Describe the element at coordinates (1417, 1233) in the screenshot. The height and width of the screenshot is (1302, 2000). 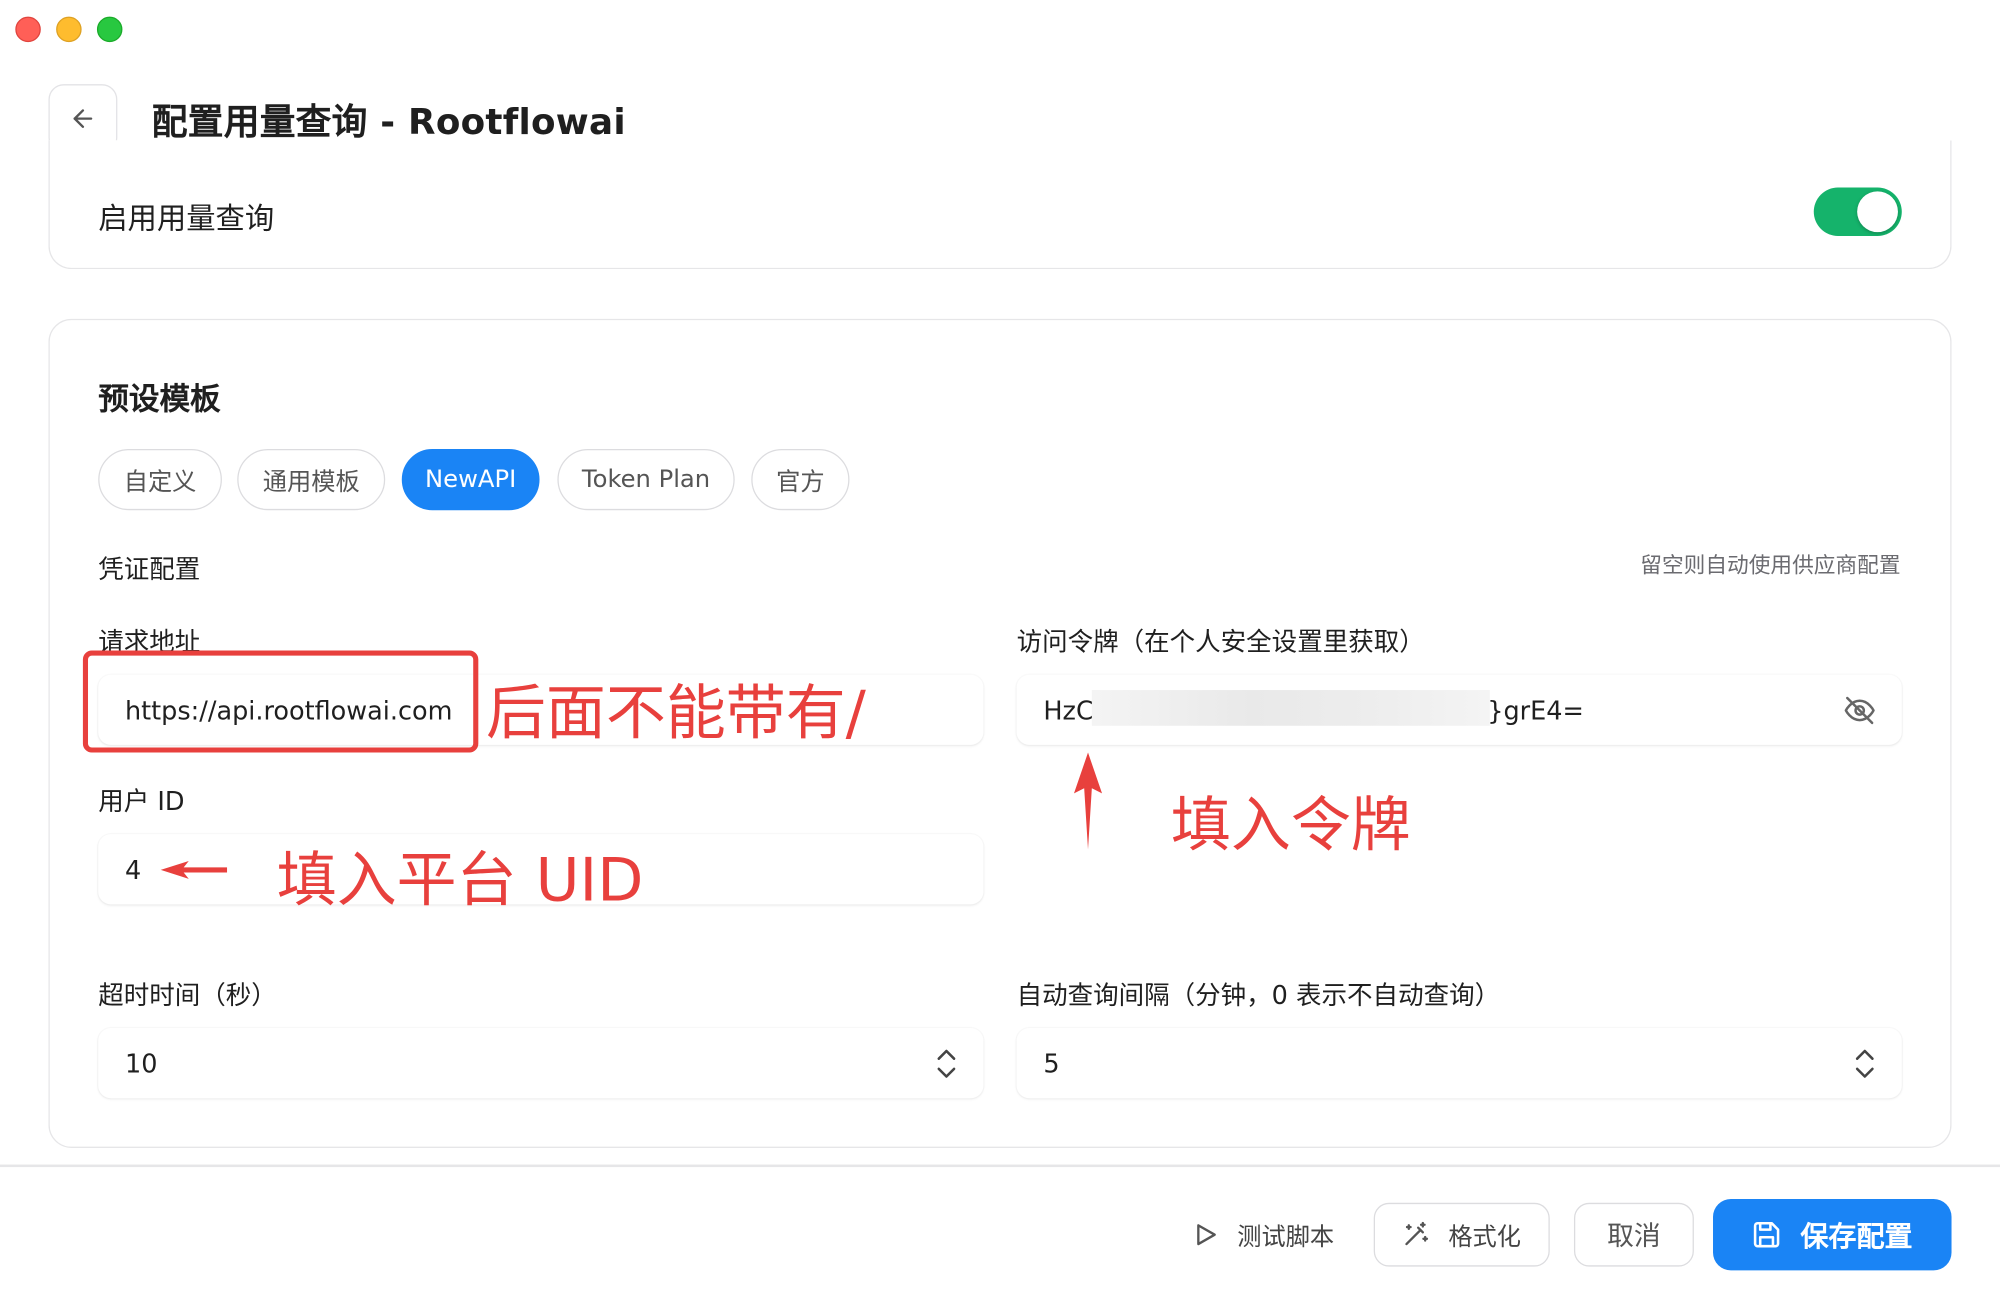
I see `magic-wand-icon` at that location.